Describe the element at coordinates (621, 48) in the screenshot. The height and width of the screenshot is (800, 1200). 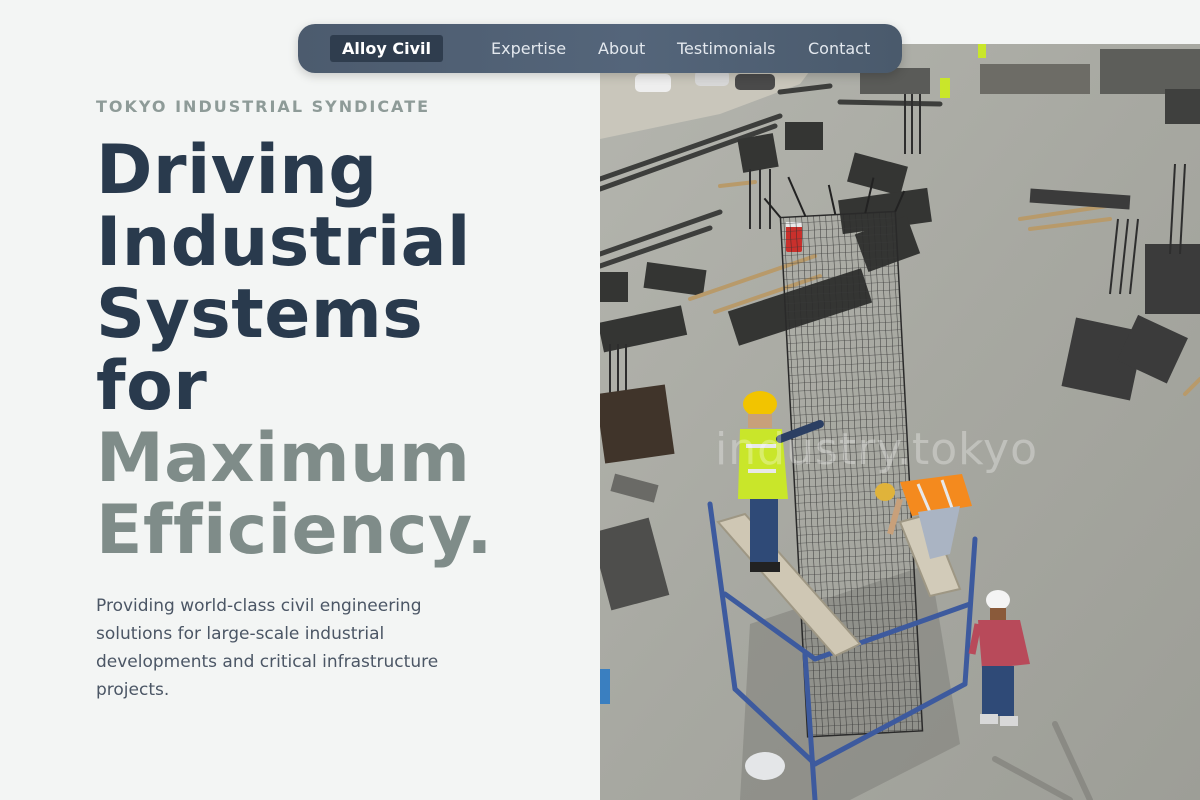
I see `nav-link-about: About` at that location.